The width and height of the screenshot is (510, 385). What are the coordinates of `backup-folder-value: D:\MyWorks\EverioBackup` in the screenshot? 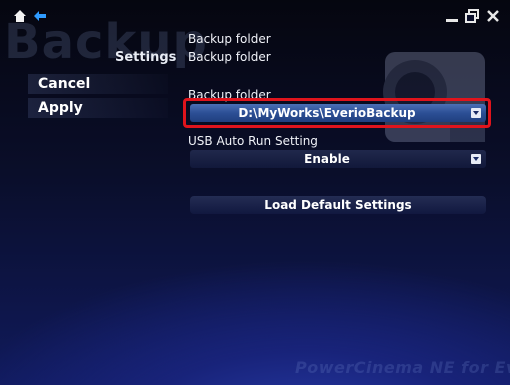 It's located at (327, 113).